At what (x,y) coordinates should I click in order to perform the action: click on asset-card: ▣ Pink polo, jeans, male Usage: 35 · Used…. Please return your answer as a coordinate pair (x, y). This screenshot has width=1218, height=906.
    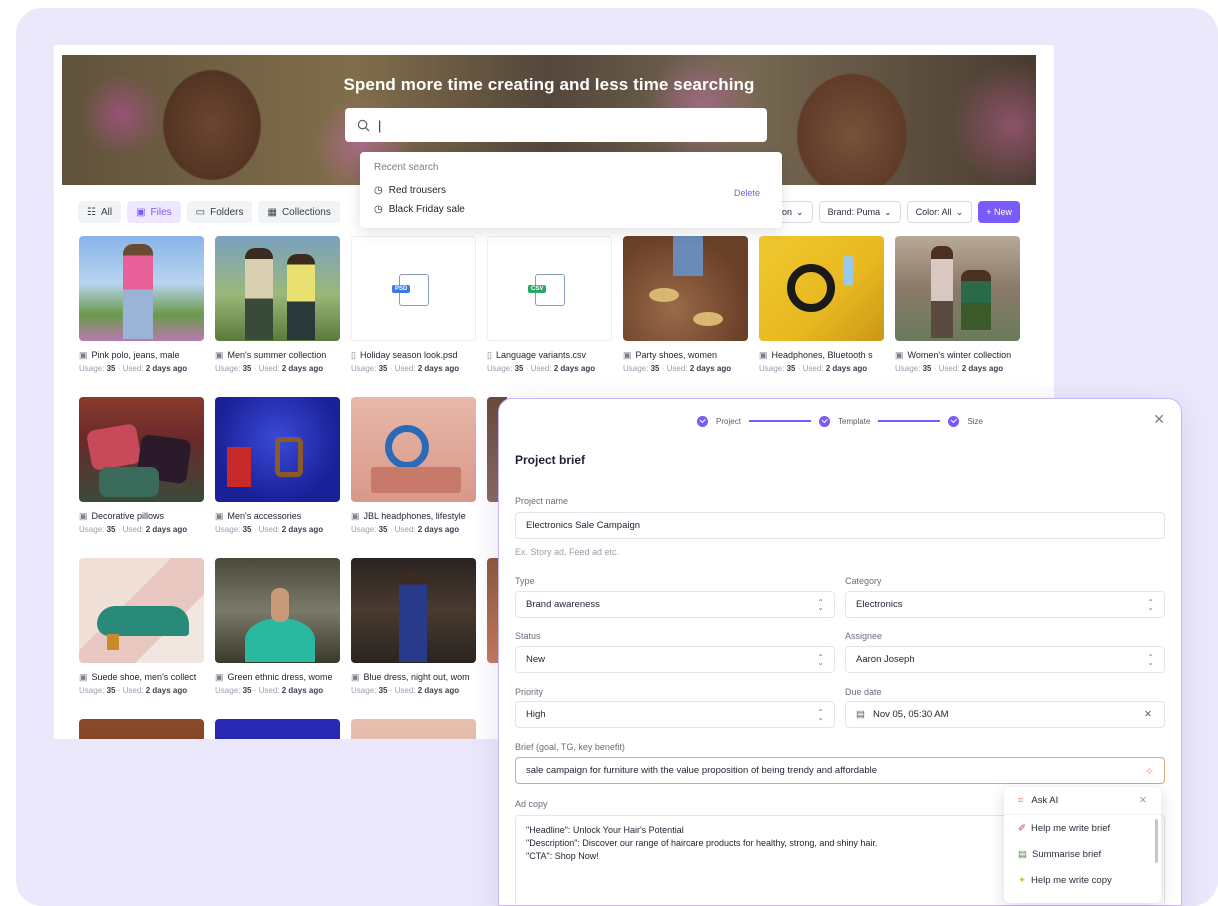
    Looking at the image, I should click on (141, 304).